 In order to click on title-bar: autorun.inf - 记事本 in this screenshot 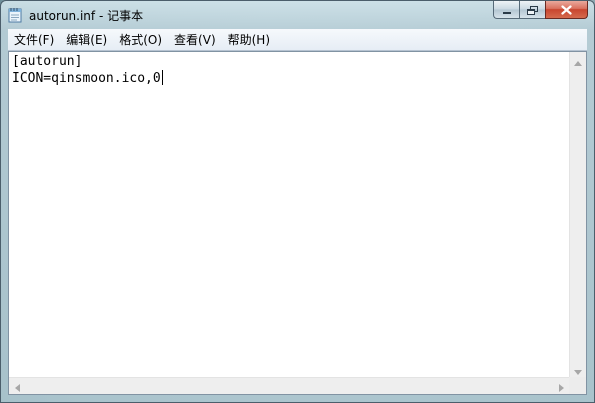, I will do `click(297, 15)`.